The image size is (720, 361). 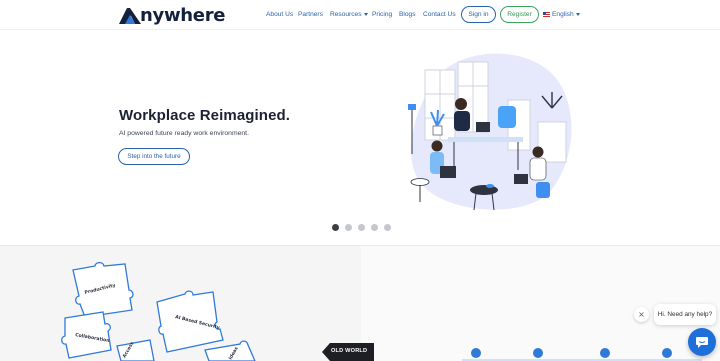 What do you see at coordinates (685, 314) in the screenshot?
I see `chat-greeting-bubble: Hi. Need any help?` at bounding box center [685, 314].